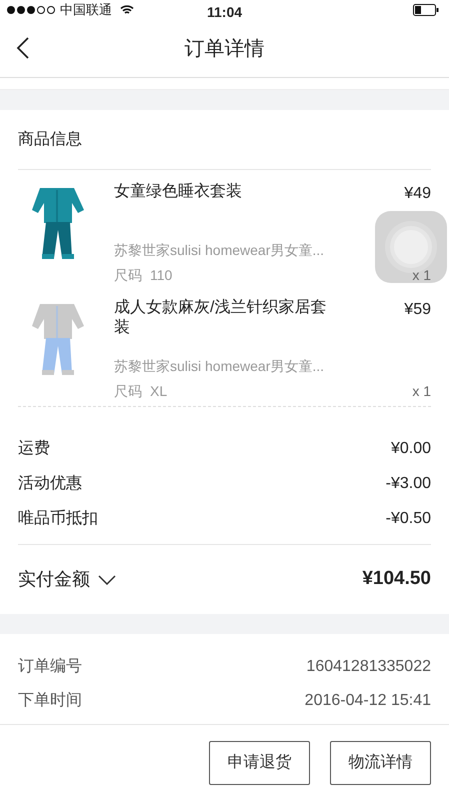 The width and height of the screenshot is (449, 800). Describe the element at coordinates (426, 10) in the screenshot. I see `battery-icon` at that location.